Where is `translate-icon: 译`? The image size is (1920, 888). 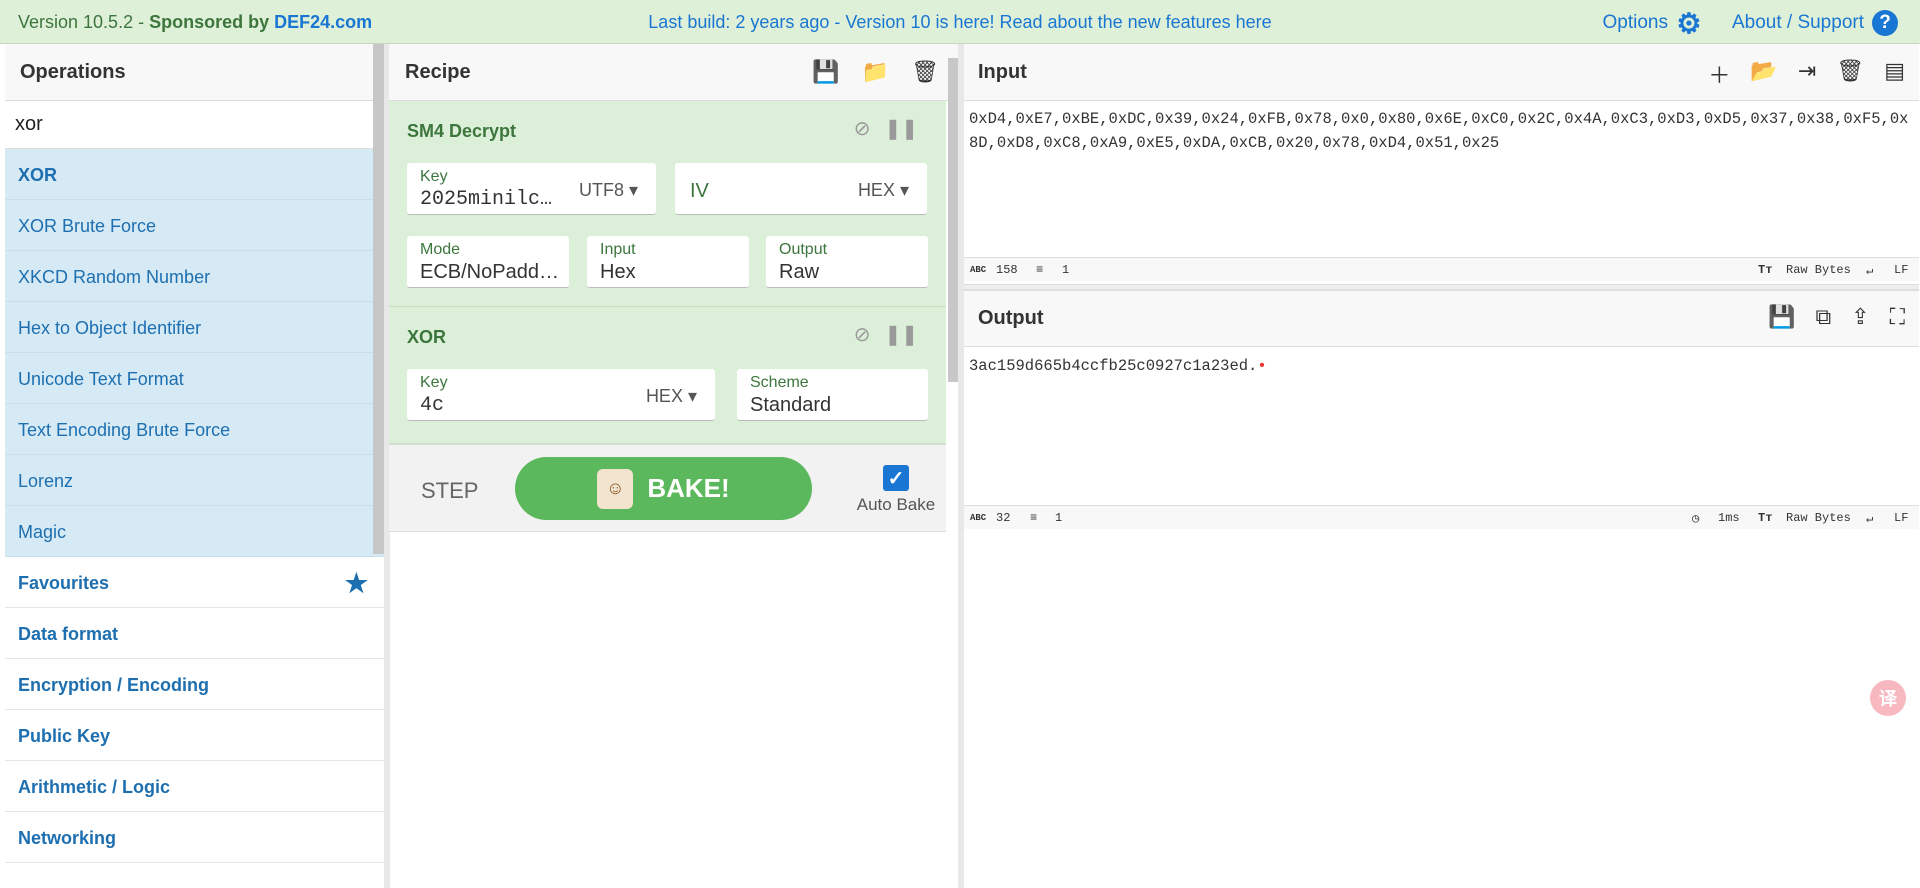
translate-icon: 译 is located at coordinates (1888, 698).